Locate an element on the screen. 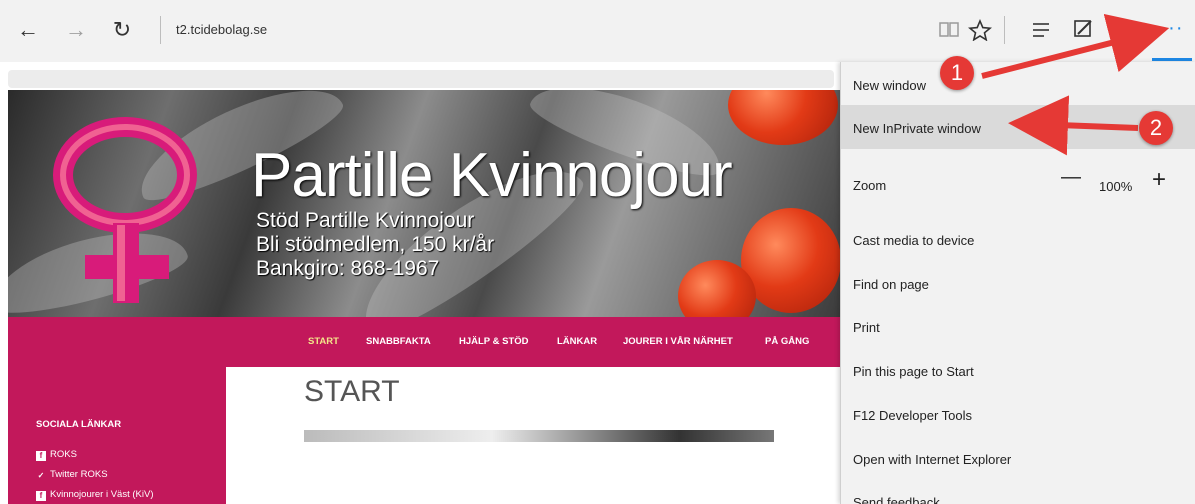 The image size is (1195, 504). arrow-to-more-button is located at coordinates (1075, 46).